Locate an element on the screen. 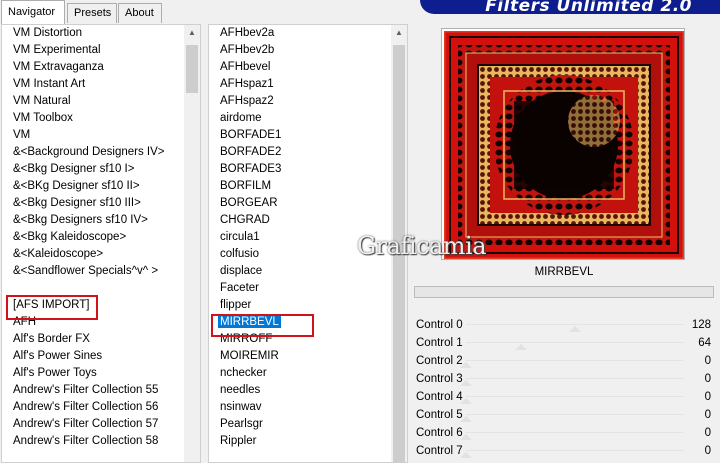 Image resolution: width=720 pixels, height=463 pixels. filter-item: BORFADE3 is located at coordinates (308, 169).